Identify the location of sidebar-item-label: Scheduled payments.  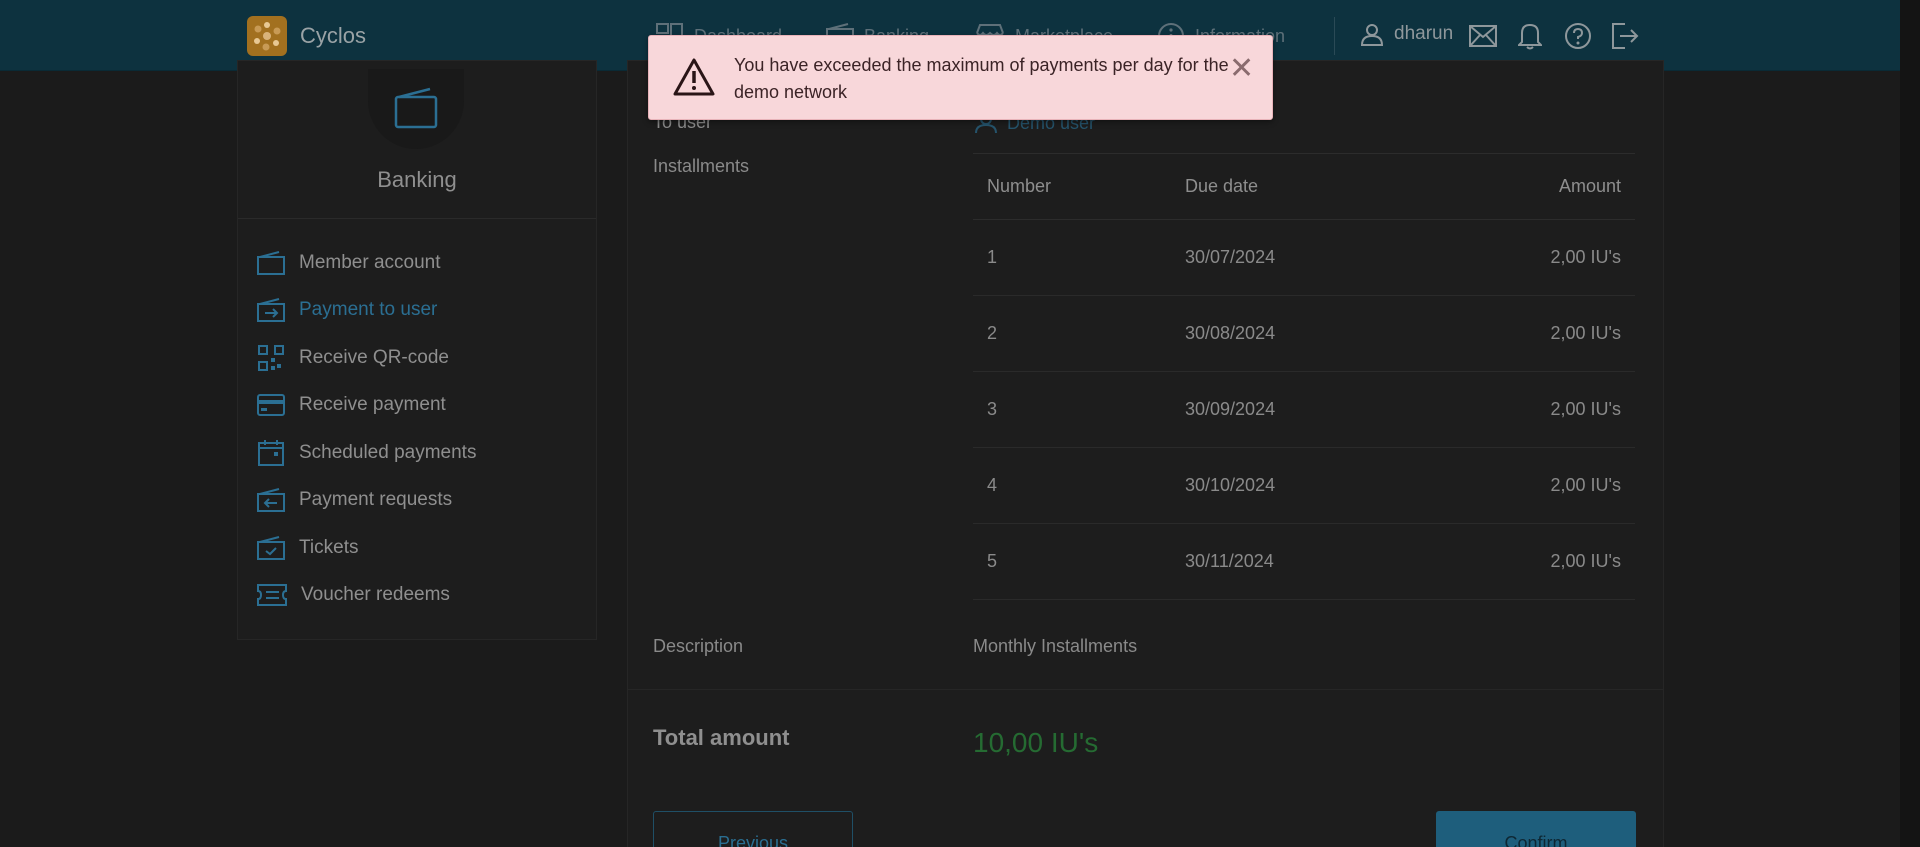
(388, 452).